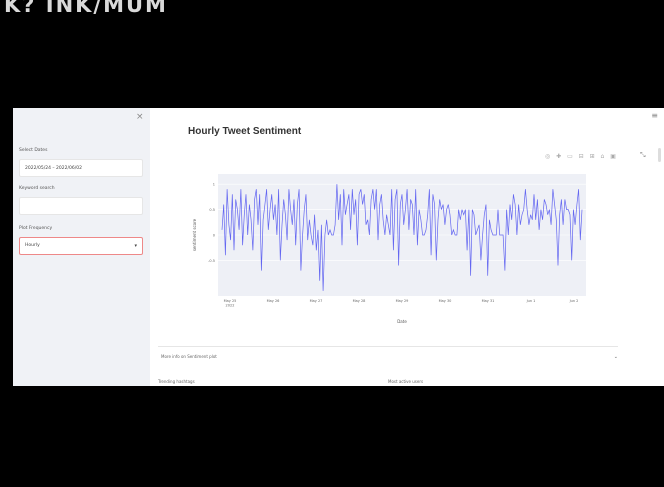 The image size is (664, 487). I want to click on y-tick-label: -0.5, so click(211, 261).